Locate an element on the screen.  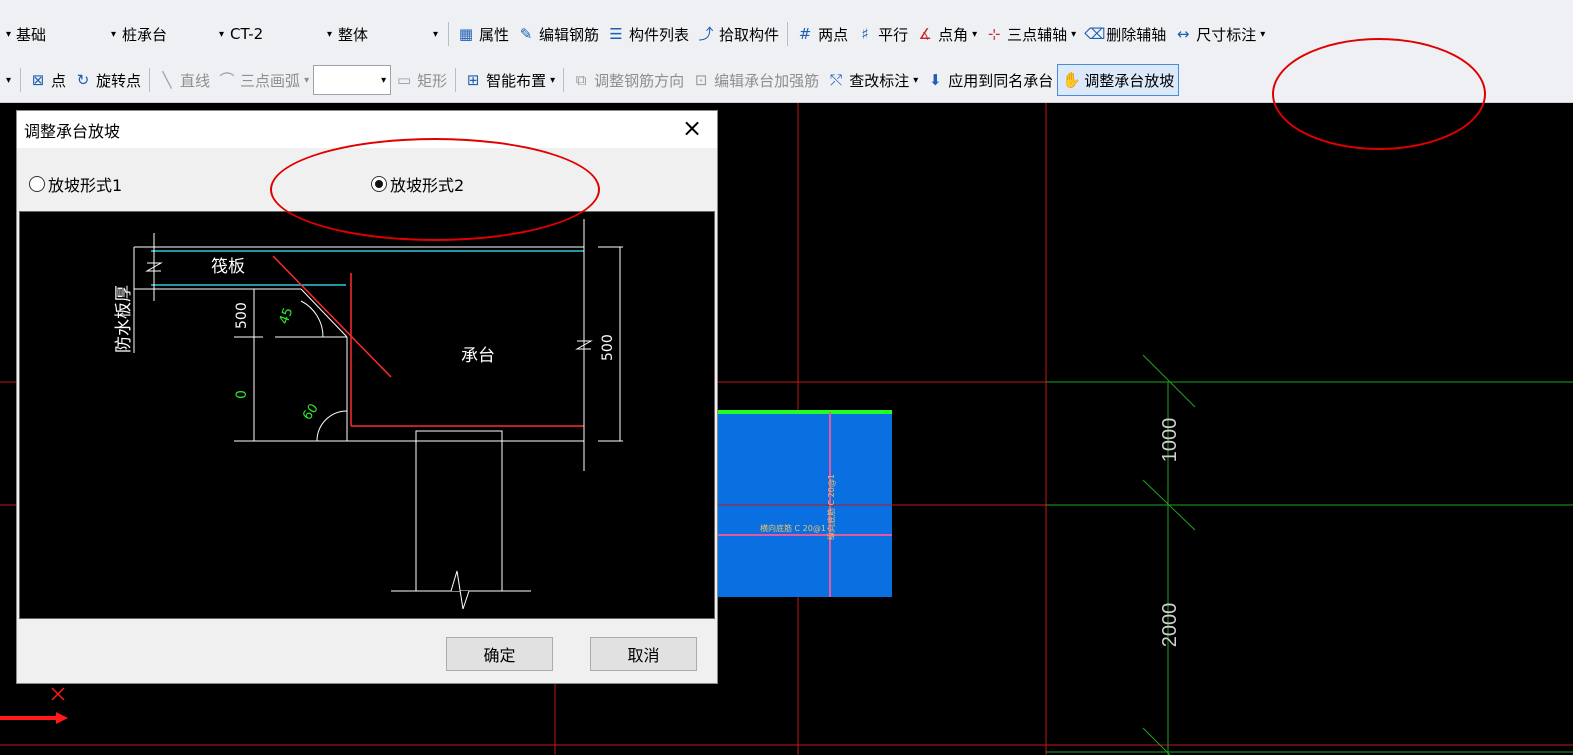
dim-0-label: 0 is located at coordinates (242, 394).